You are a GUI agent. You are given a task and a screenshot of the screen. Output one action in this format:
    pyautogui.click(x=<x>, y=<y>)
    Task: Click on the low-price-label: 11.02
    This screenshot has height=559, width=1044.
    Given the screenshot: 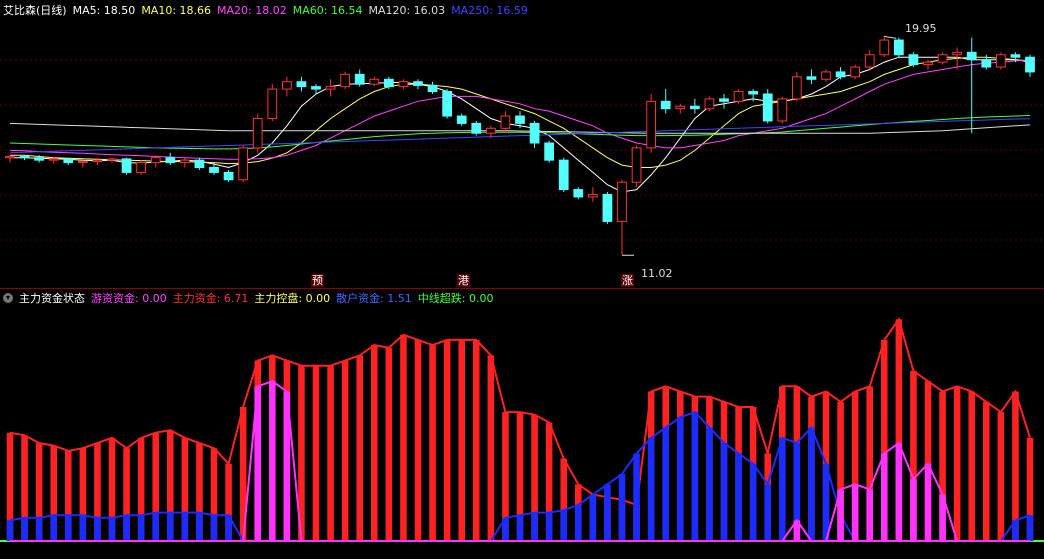 What is the action you would take?
    pyautogui.click(x=657, y=273)
    